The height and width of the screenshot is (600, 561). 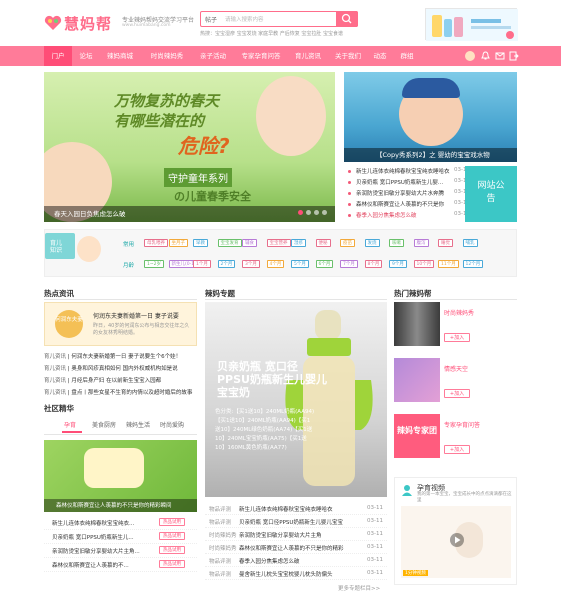 What do you see at coordinates (373, 264) in the screenshot?
I see `tag-link: 8个月` at bounding box center [373, 264].